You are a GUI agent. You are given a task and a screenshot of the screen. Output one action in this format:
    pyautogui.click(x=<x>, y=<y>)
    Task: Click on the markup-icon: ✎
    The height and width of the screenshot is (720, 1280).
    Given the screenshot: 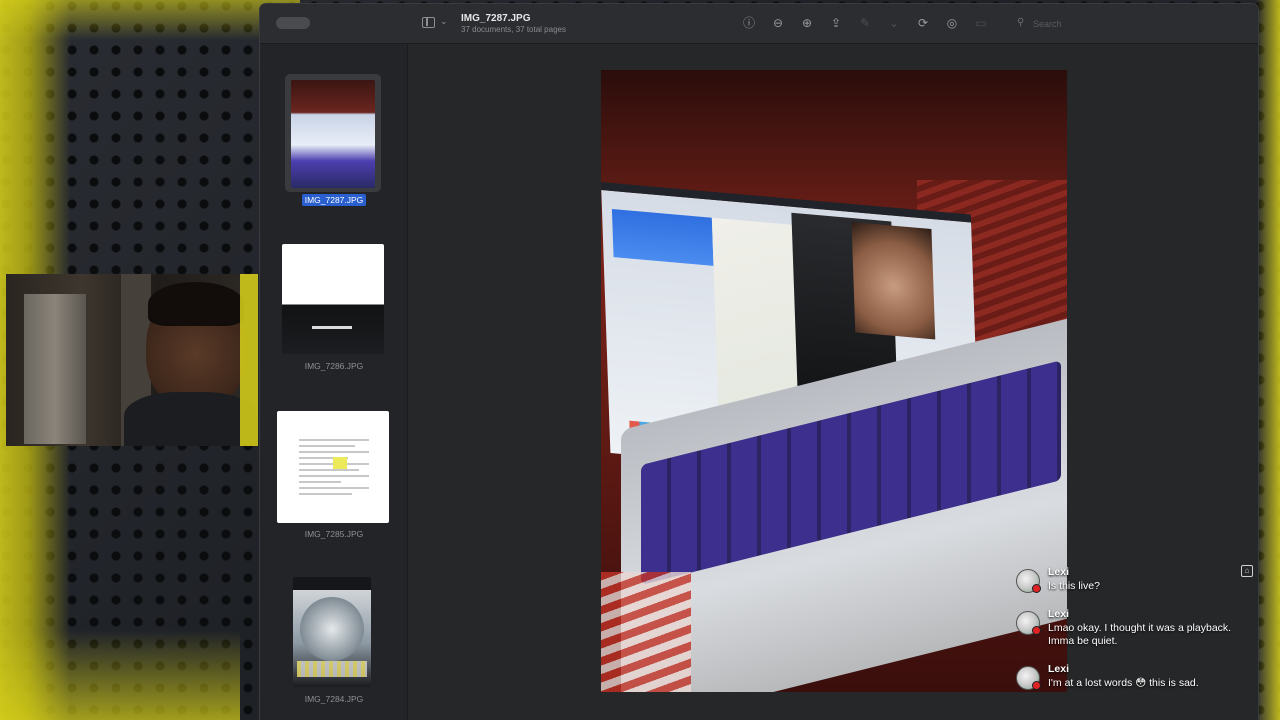 What is the action you would take?
    pyautogui.click(x=865, y=23)
    